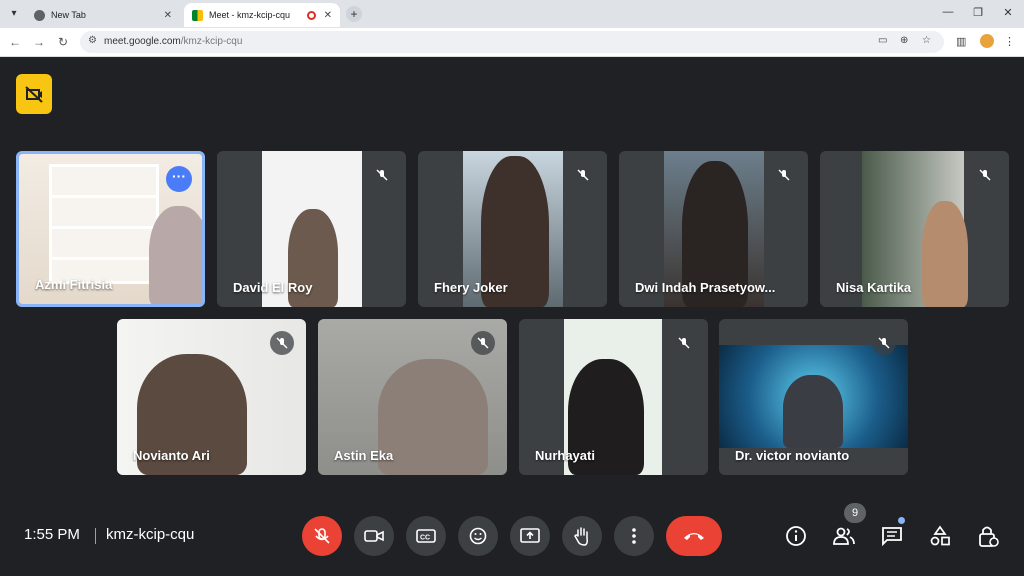 This screenshot has width=1024, height=576. I want to click on meeting-code: kmz-kcip-cqu, so click(150, 534).